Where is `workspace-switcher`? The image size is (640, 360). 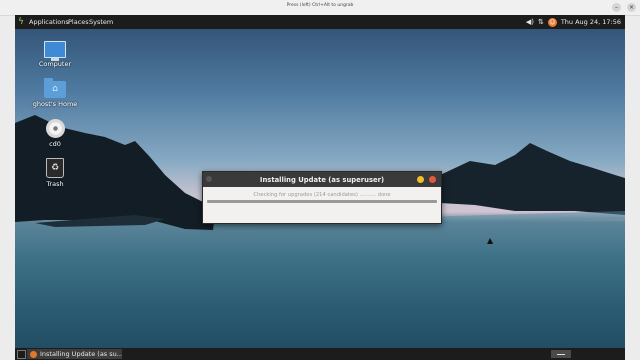
workspace-switcher is located at coordinates (561, 354).